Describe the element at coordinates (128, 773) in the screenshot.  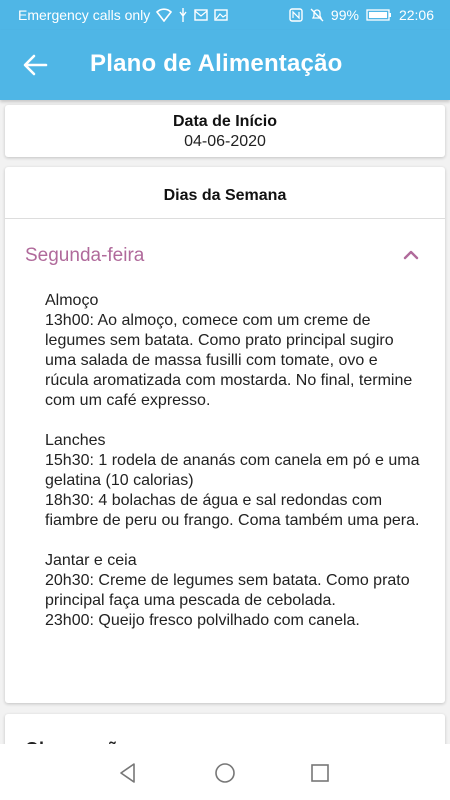
I see `nav-back-icon` at that location.